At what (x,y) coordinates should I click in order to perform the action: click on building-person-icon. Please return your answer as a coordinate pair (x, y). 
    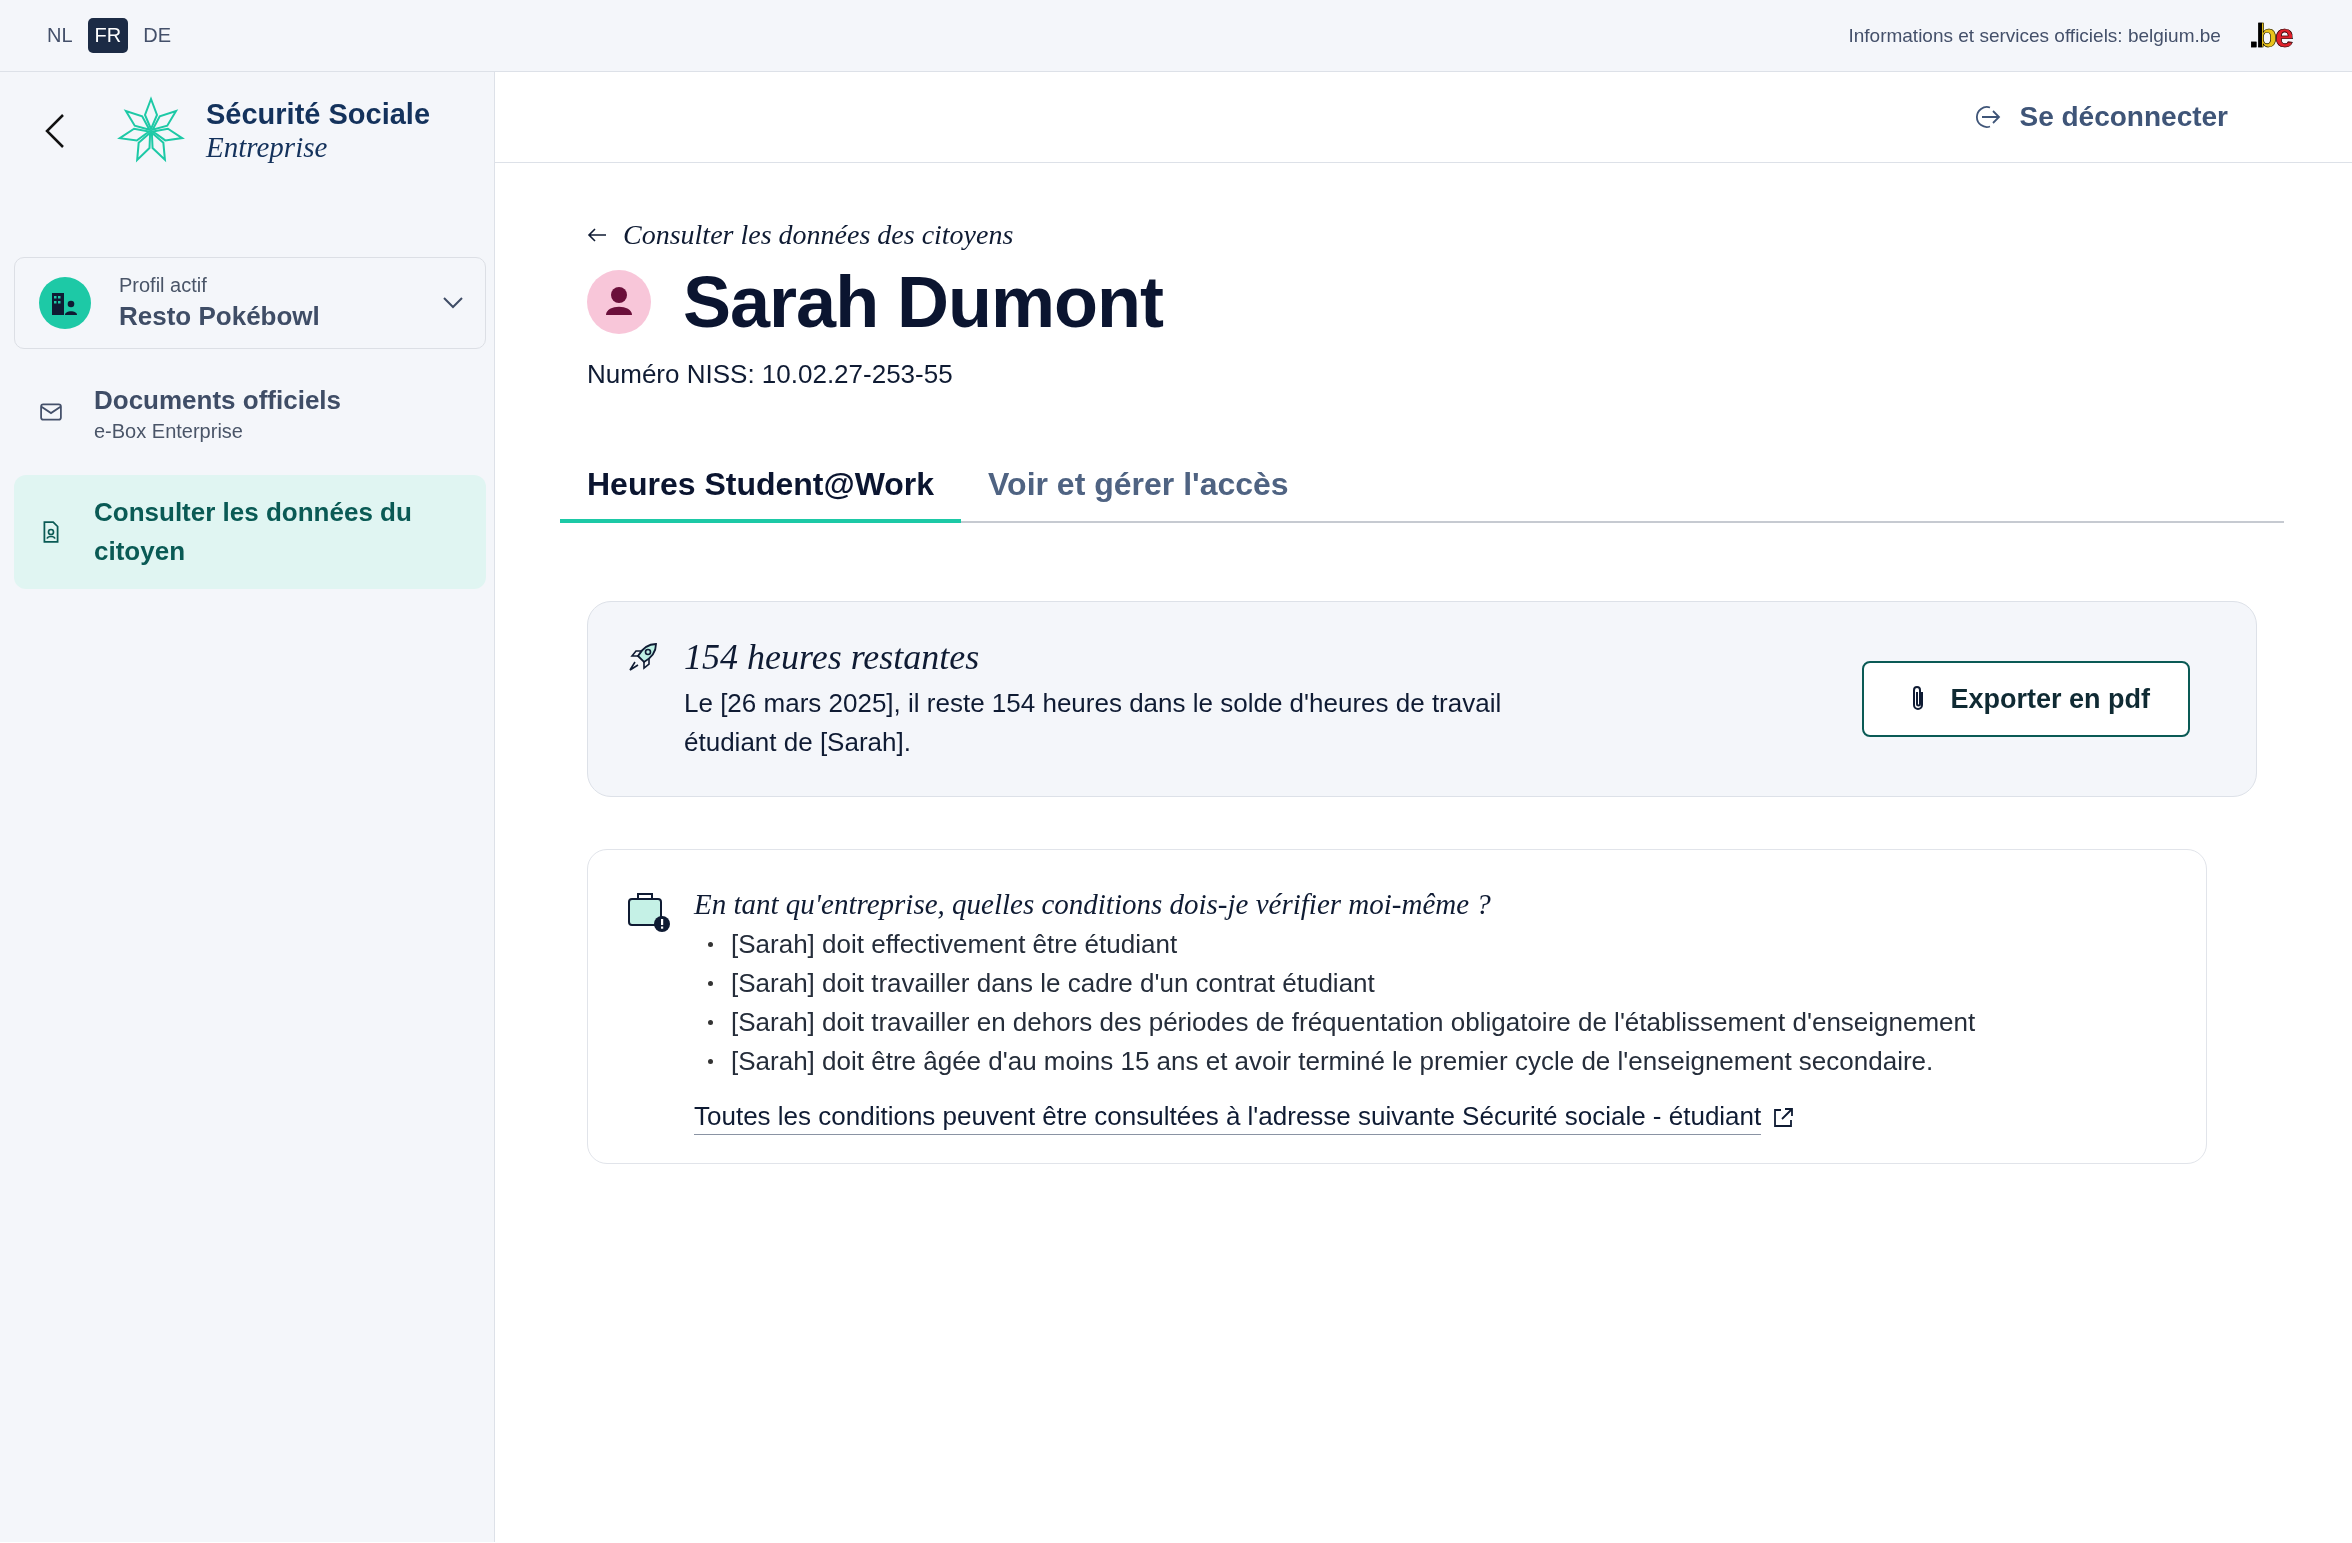
    Looking at the image, I should click on (65, 303).